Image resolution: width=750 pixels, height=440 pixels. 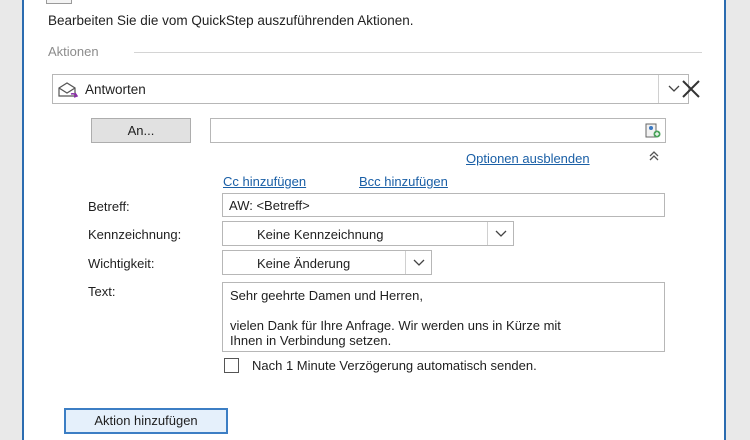 What do you see at coordinates (146, 421) in the screenshot?
I see `add-action-button: Aktion hinzufügen` at bounding box center [146, 421].